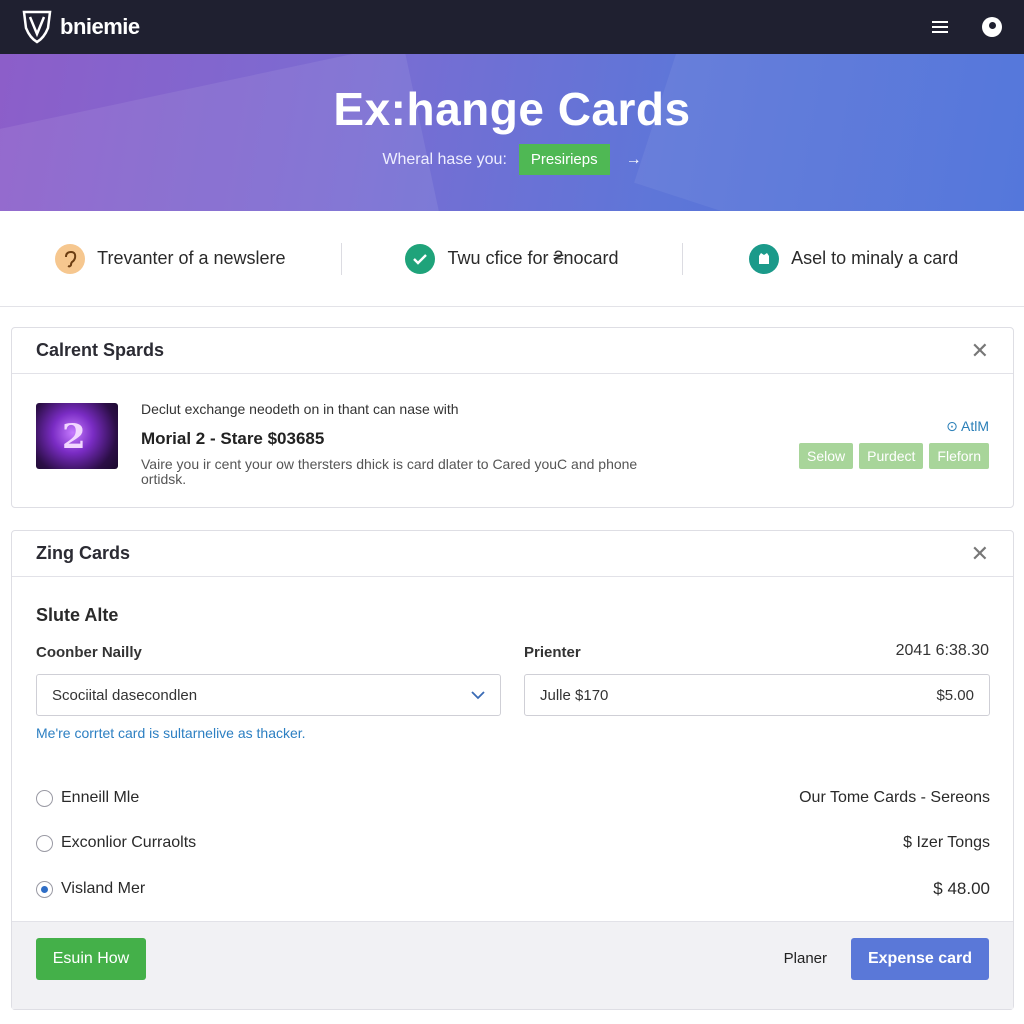  I want to click on card-name: Morial 2 - Stare $03685, so click(401, 439).